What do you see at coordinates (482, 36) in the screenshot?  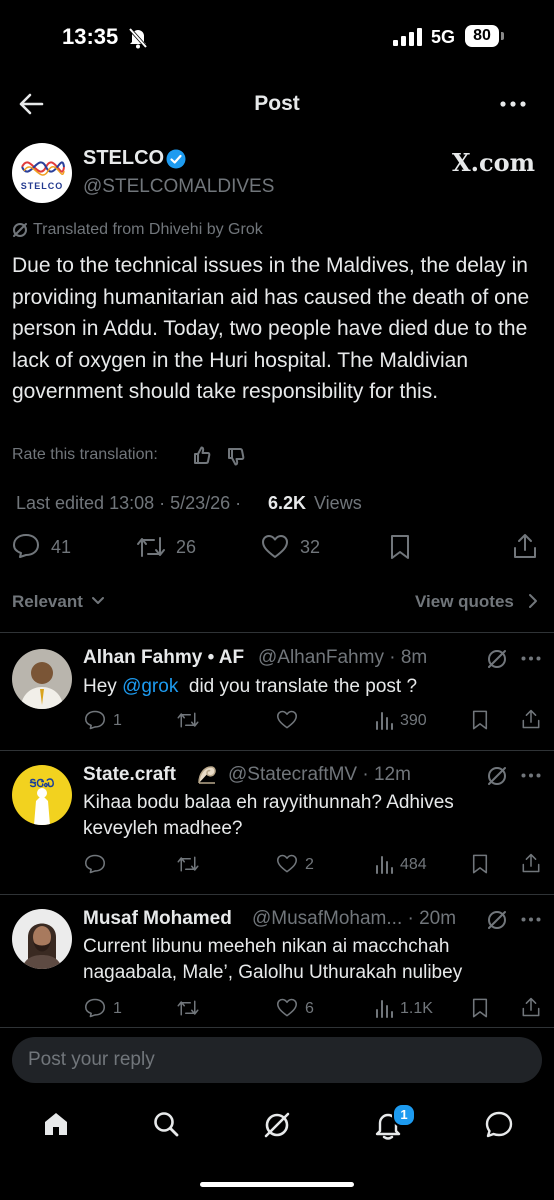 I see `battery-icon: 80` at bounding box center [482, 36].